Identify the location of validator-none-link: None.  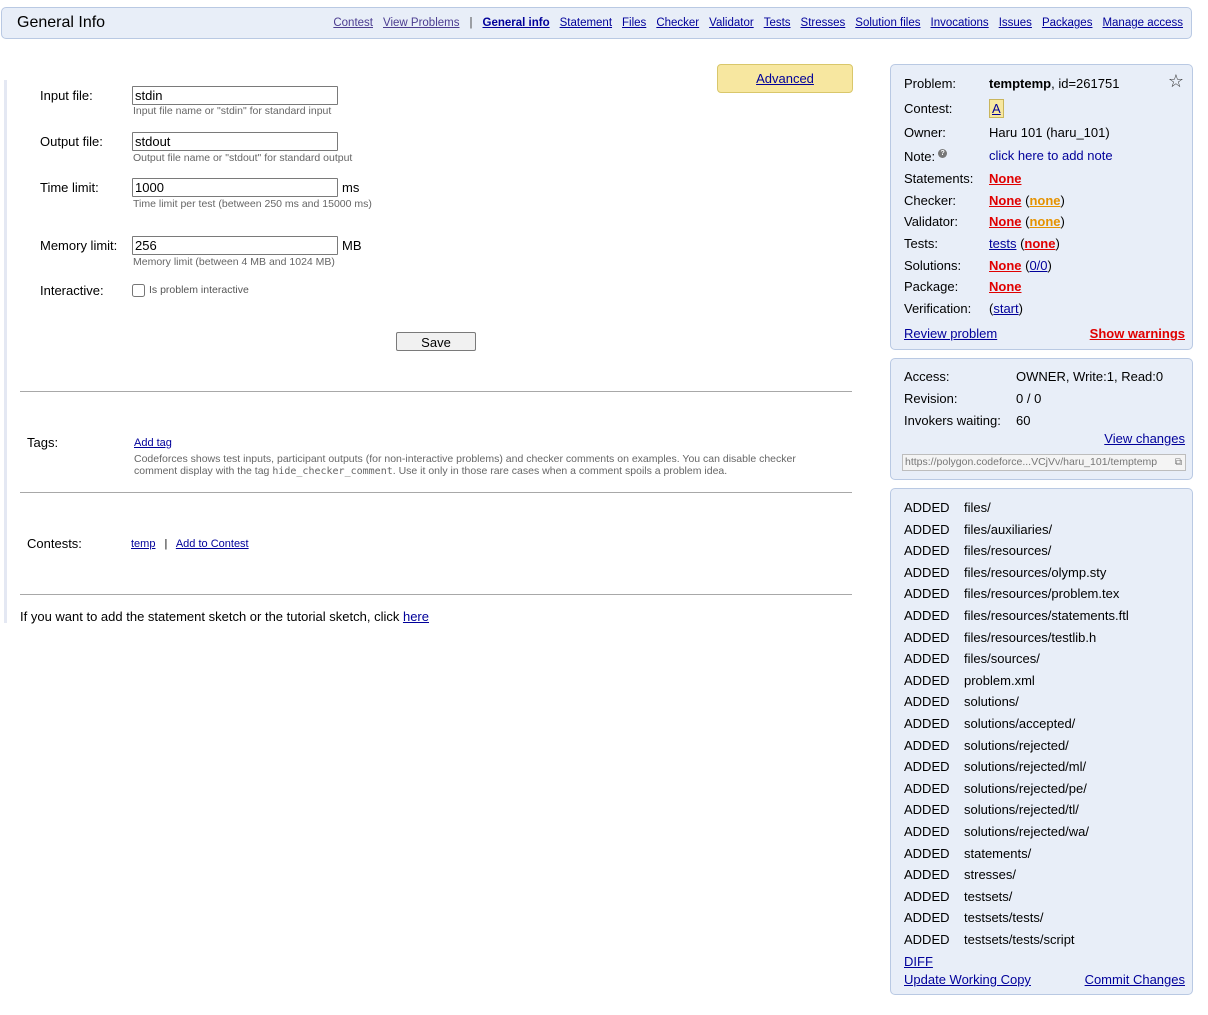
(1005, 221).